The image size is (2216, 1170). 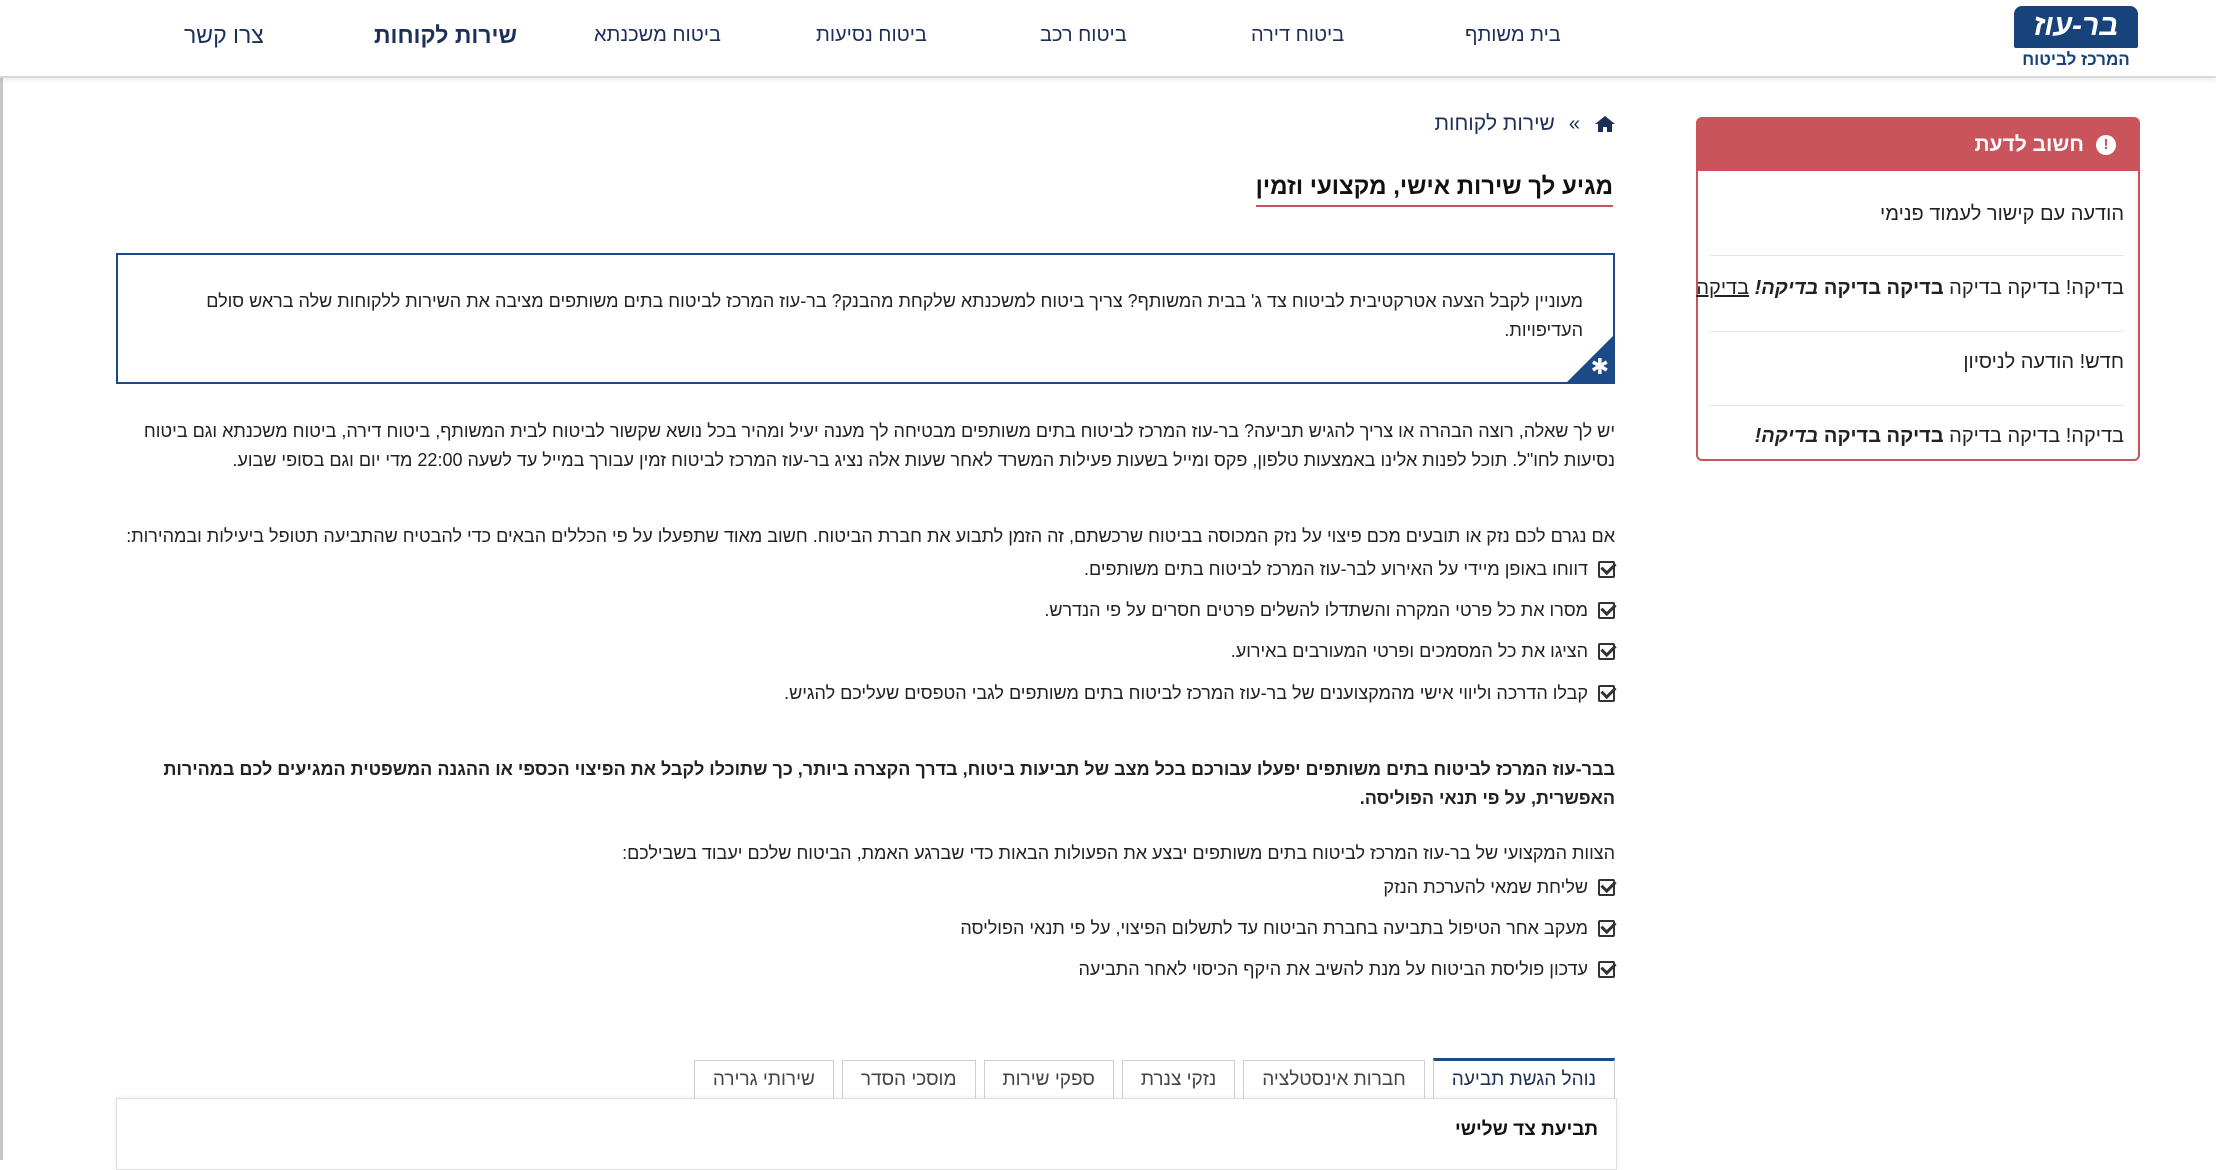 What do you see at coordinates (1334, 1079) in the screenshot?
I see `tab-plumbing-companies: חברות אינסטלציה` at bounding box center [1334, 1079].